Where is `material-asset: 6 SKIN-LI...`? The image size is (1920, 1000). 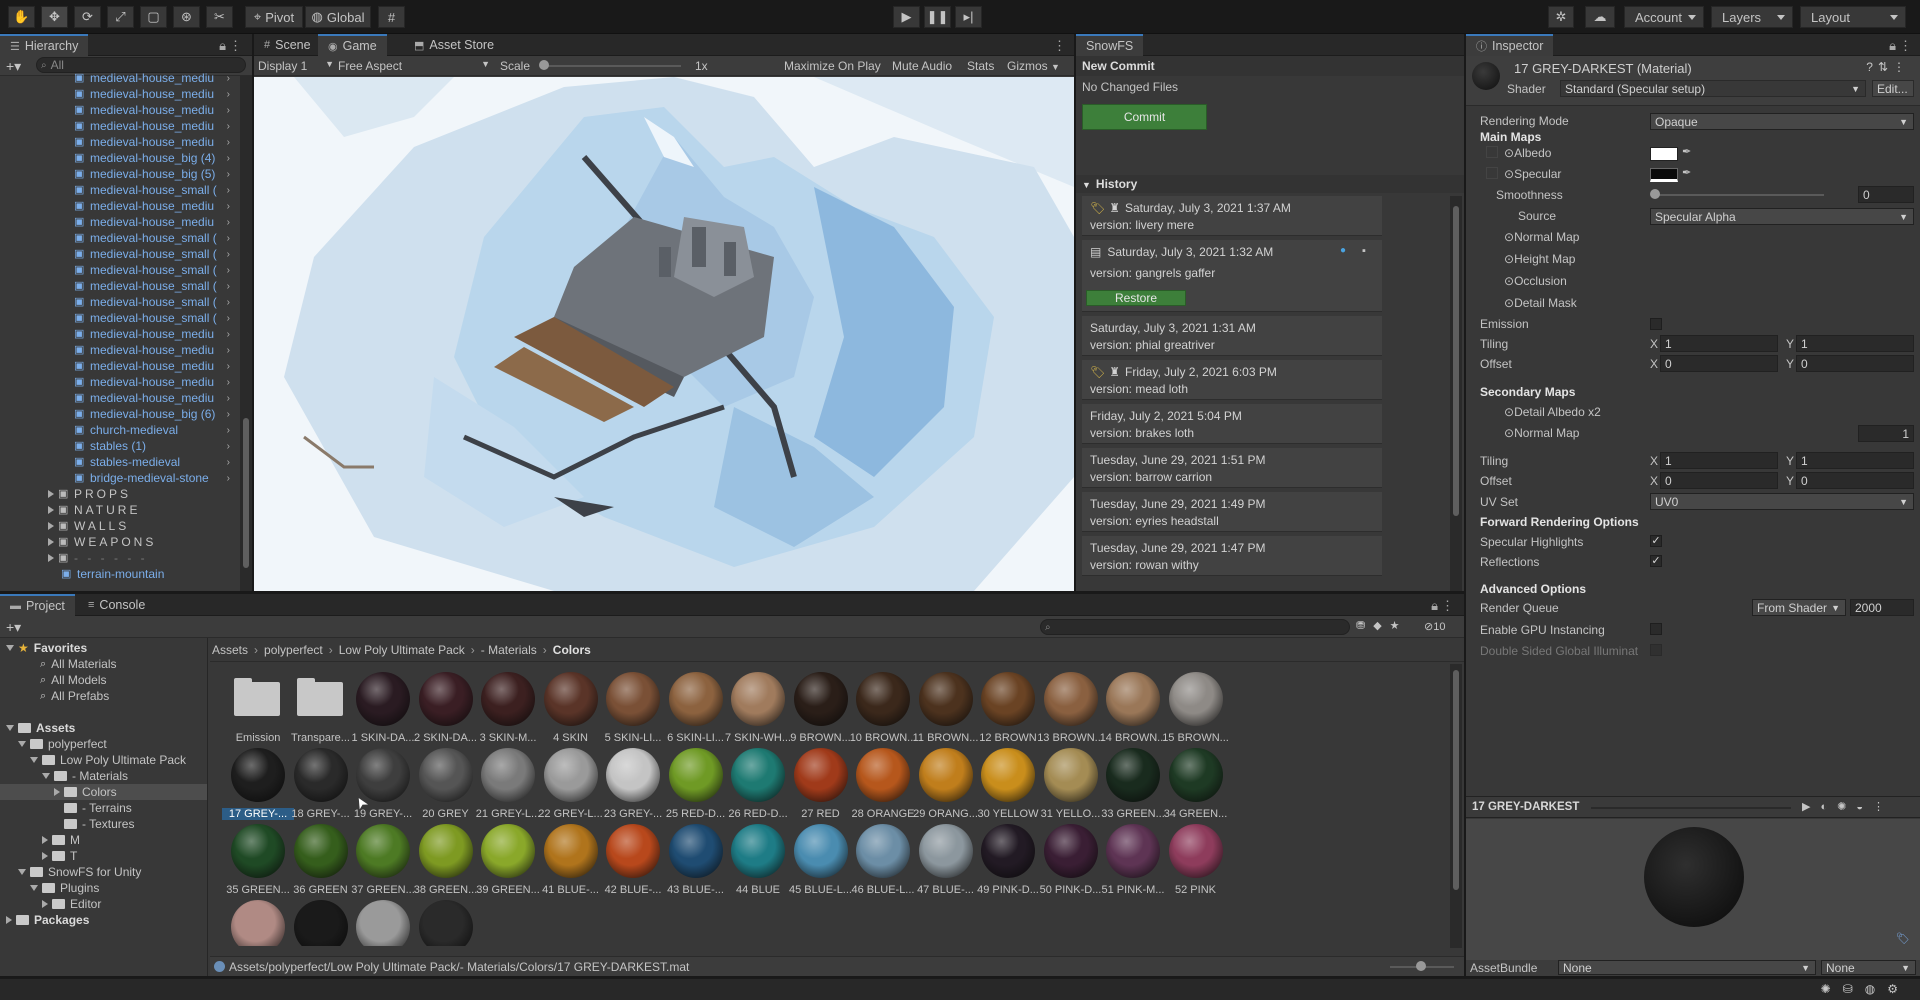
material-asset: 6 SKIN-LI... is located at coordinates (696, 713).